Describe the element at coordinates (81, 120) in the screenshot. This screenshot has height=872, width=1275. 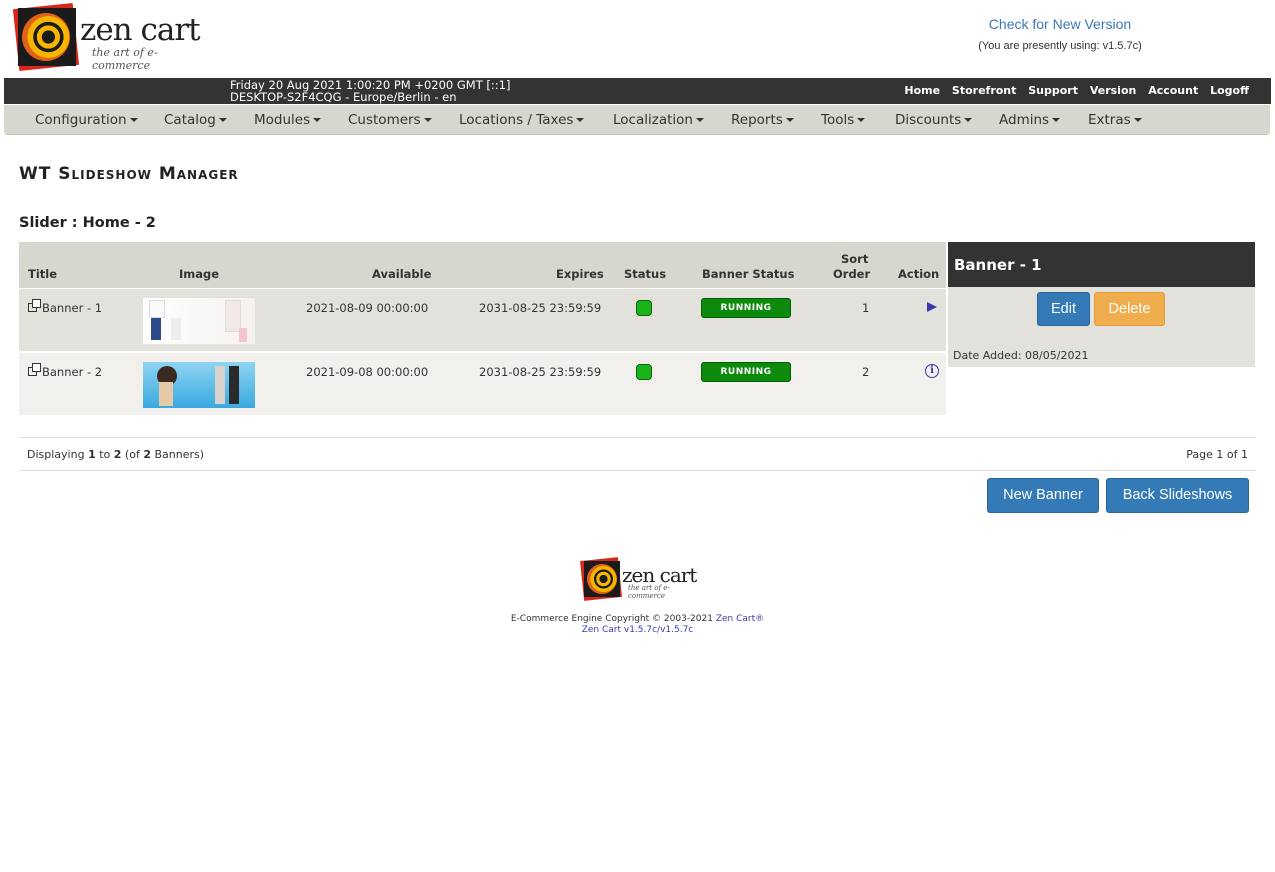
I see `menu-label: Configuration` at that location.